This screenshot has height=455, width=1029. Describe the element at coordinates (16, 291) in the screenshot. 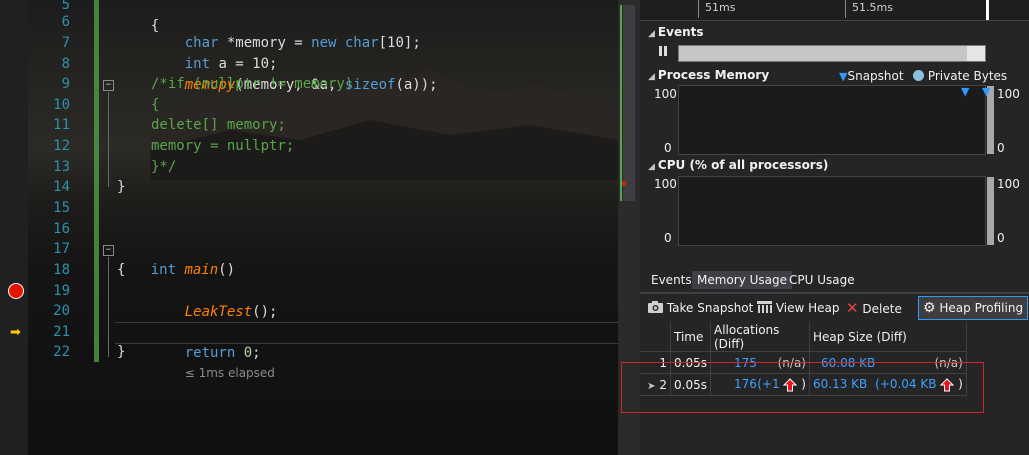

I see `breakpoint-icon` at that location.